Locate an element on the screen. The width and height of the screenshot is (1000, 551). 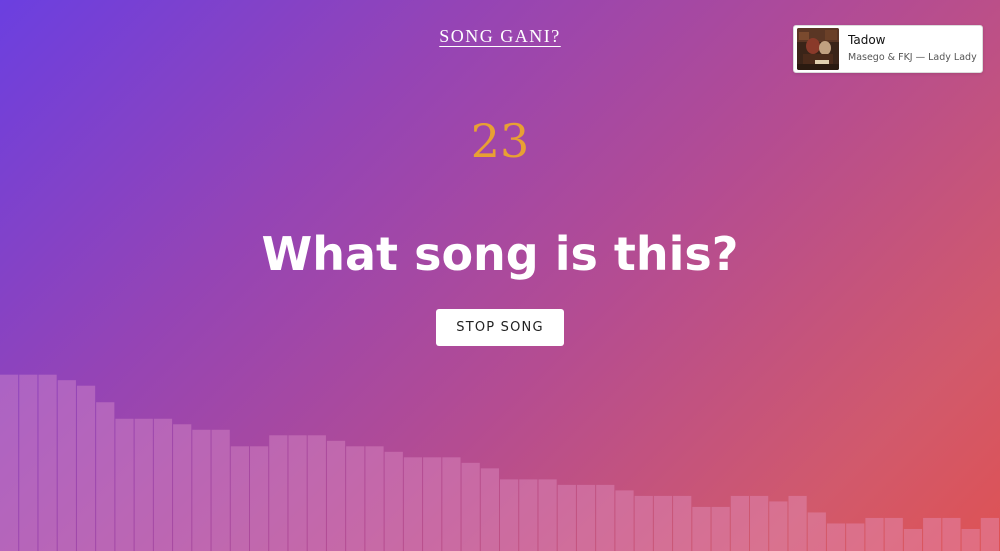
album-art-thumbnail is located at coordinates (818, 49).